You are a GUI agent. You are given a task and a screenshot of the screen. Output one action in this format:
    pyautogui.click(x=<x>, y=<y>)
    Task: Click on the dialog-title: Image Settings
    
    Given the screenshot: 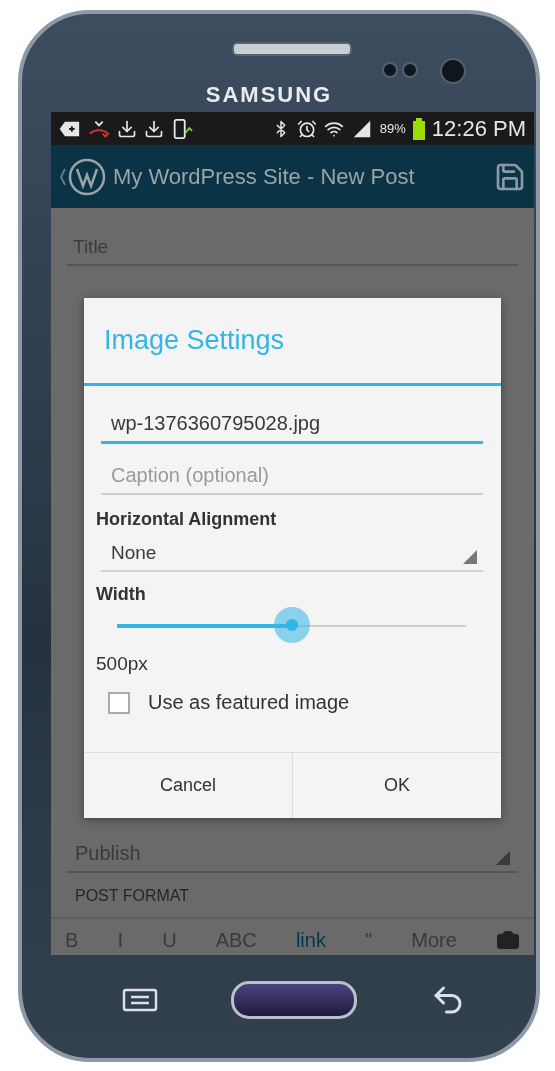 What is the action you would take?
    pyautogui.click(x=194, y=340)
    